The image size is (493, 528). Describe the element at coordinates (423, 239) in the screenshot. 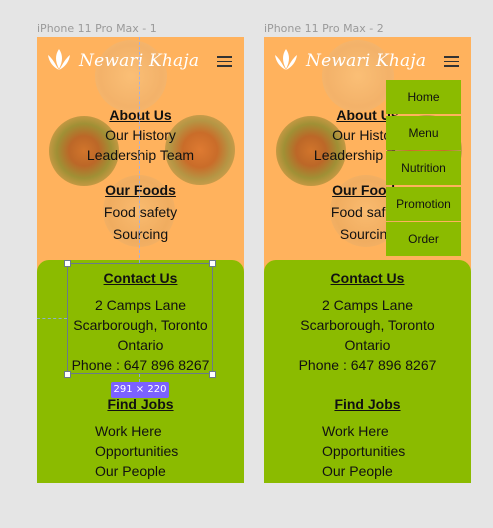

I see `menu-item-order: Order` at that location.